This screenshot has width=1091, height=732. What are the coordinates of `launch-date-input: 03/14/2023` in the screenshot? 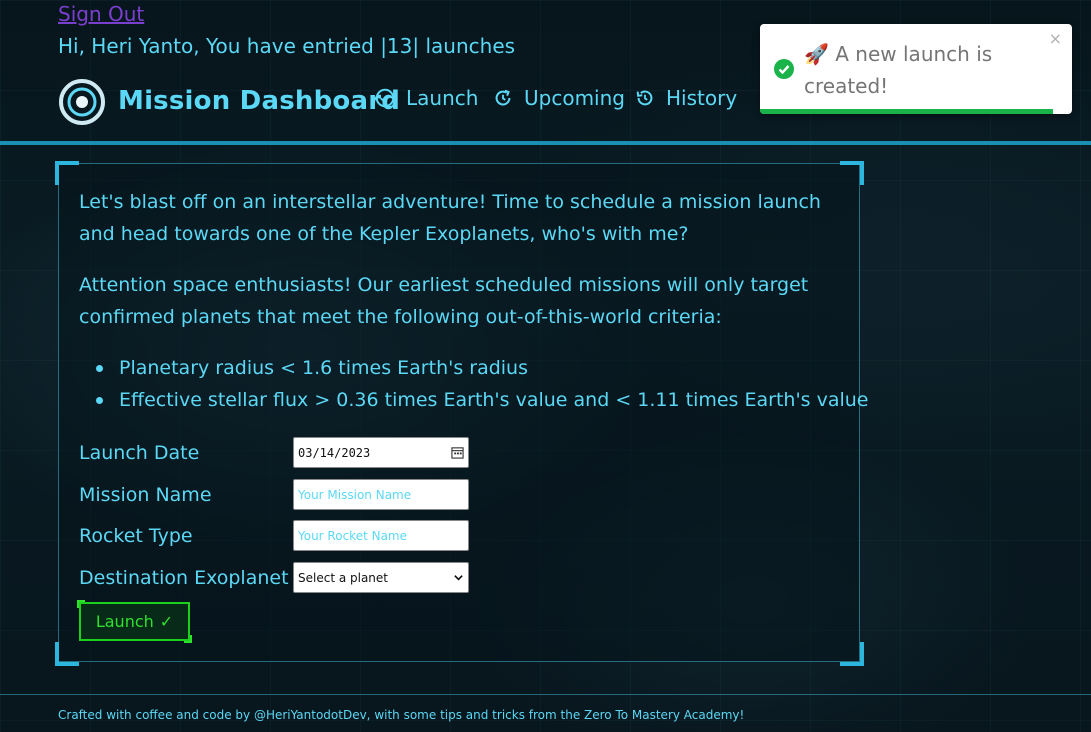 It's located at (381, 452).